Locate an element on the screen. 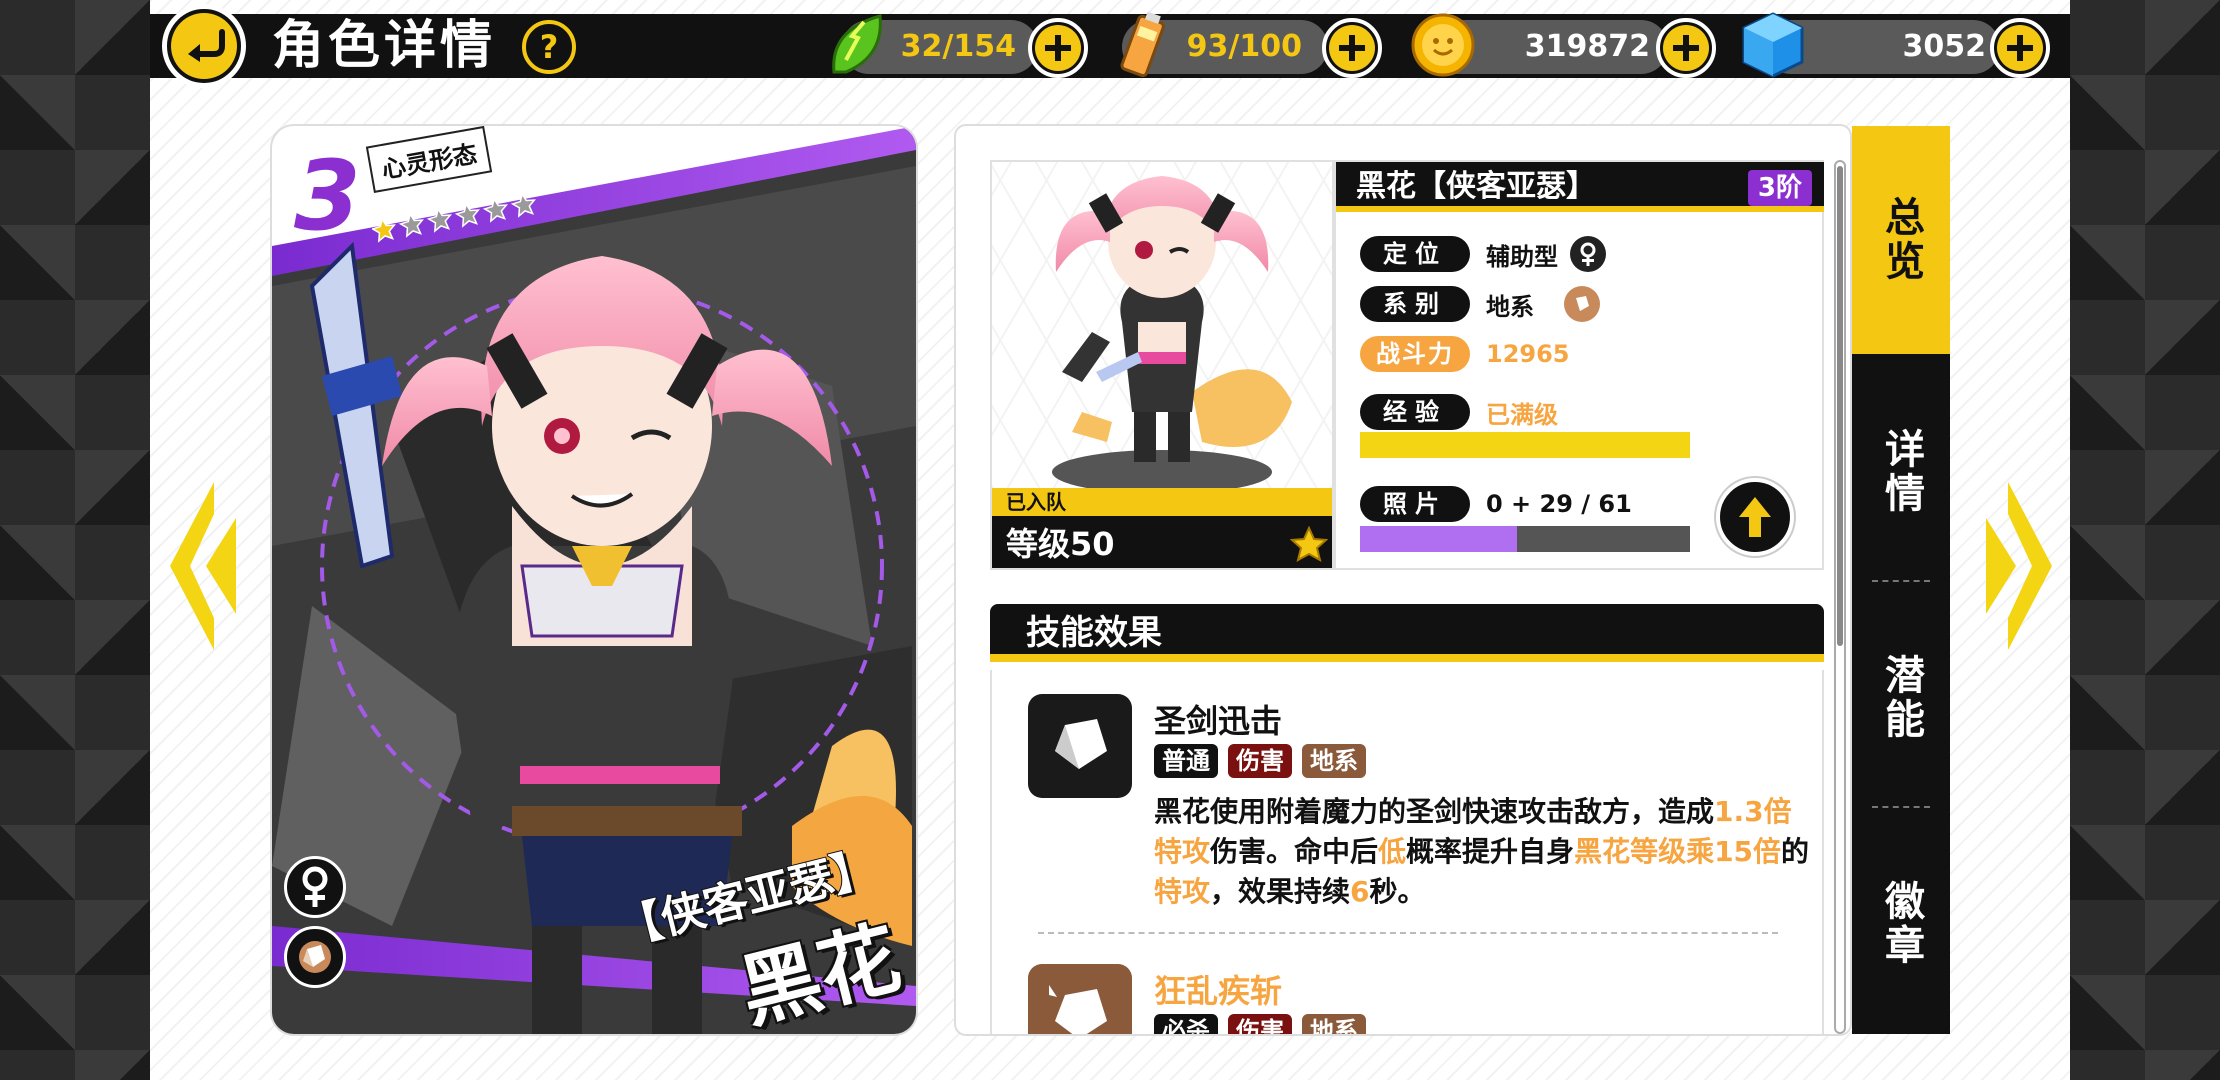 This screenshot has width=2220, height=1080. skill-cube-icon is located at coordinates (1080, 746).